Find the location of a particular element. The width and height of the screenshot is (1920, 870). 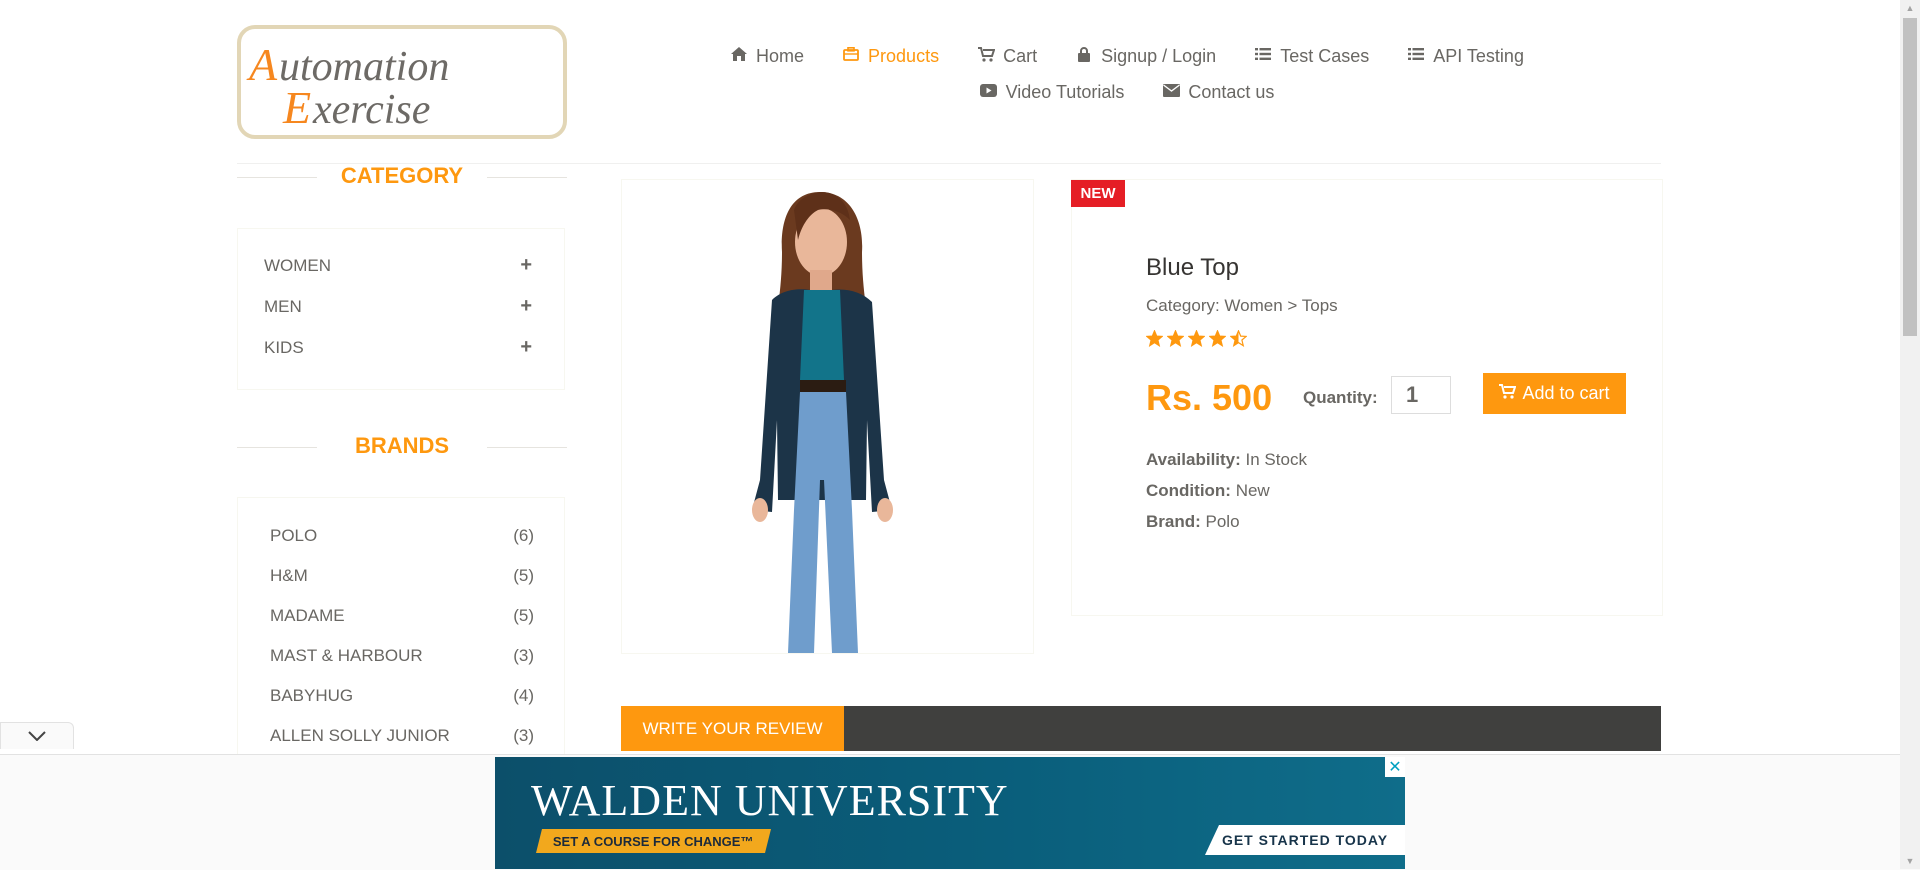

scroll-thumb is located at coordinates (1910, 177).